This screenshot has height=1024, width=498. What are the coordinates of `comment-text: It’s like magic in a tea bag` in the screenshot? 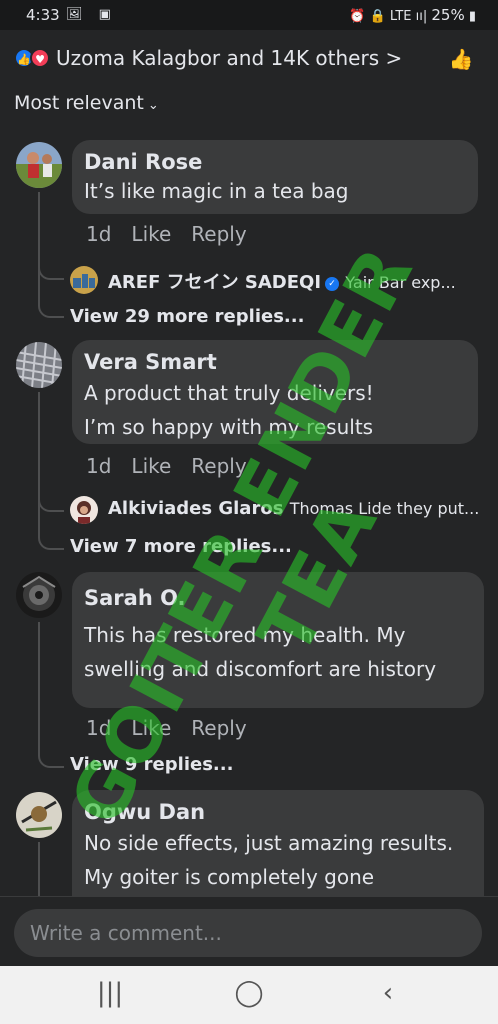 It's located at (216, 191).